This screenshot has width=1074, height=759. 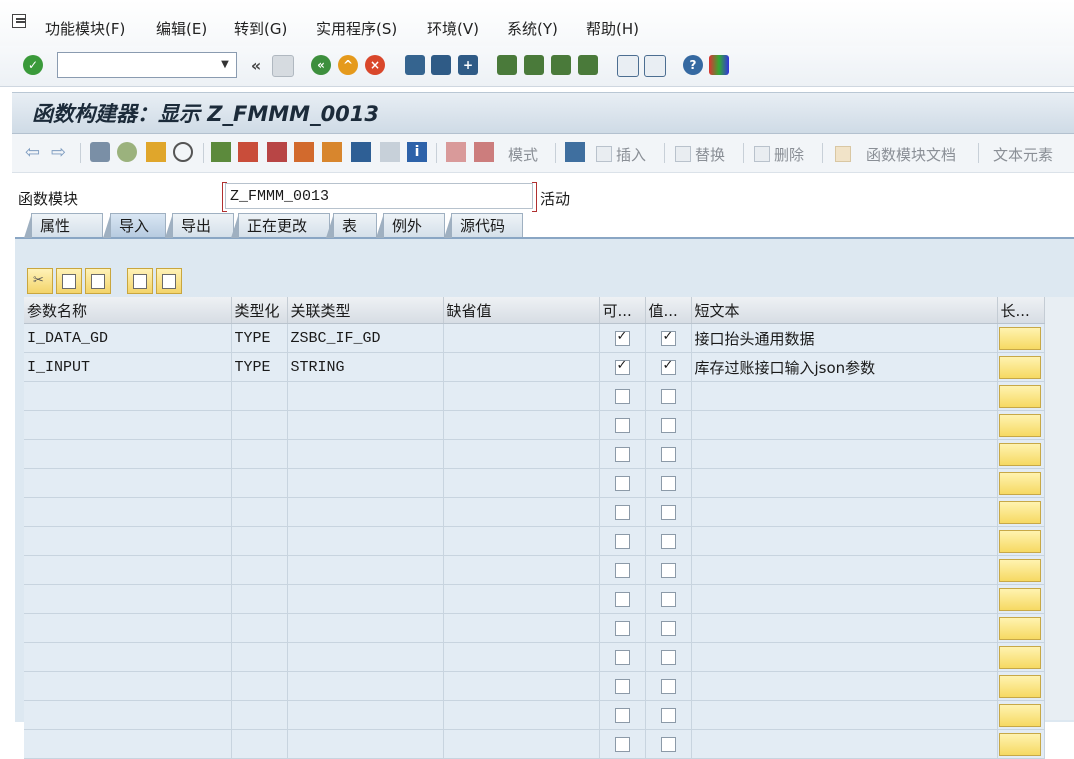 What do you see at coordinates (33, 65) in the screenshot?
I see `enter-check-icon: ✓` at bounding box center [33, 65].